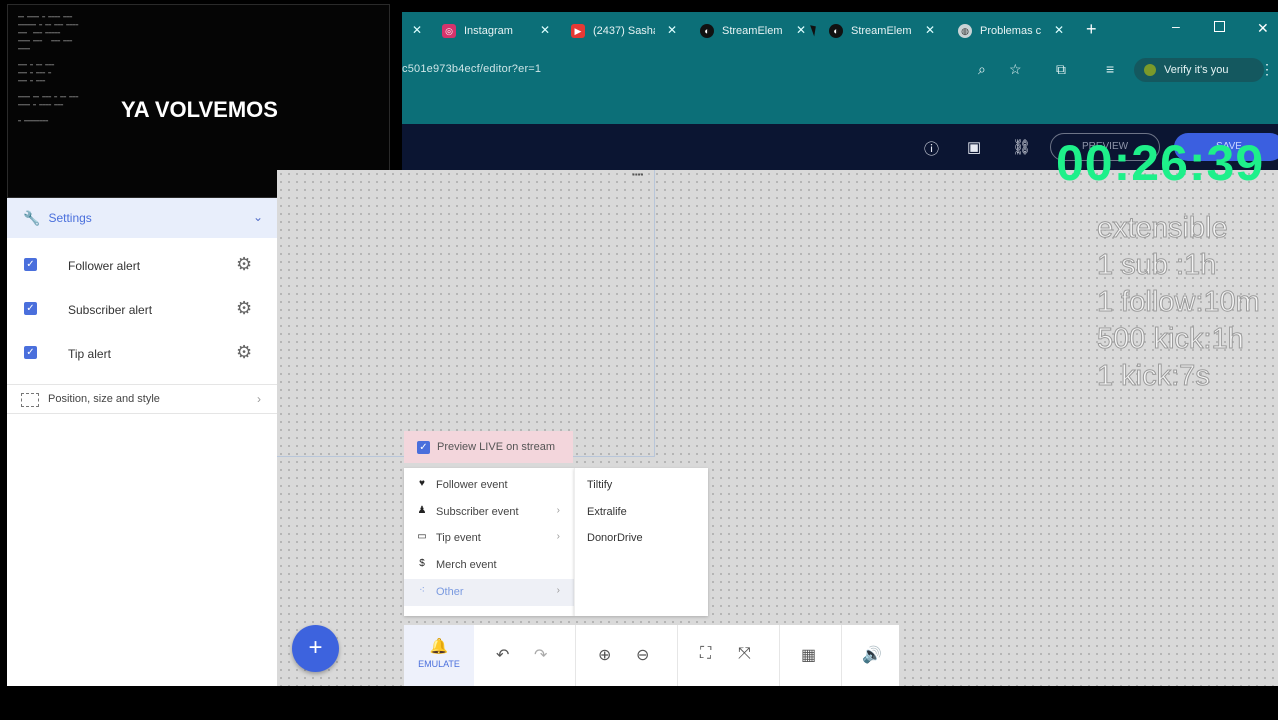  I want to click on menu-dots-icon: ⋮, so click(1267, 69).